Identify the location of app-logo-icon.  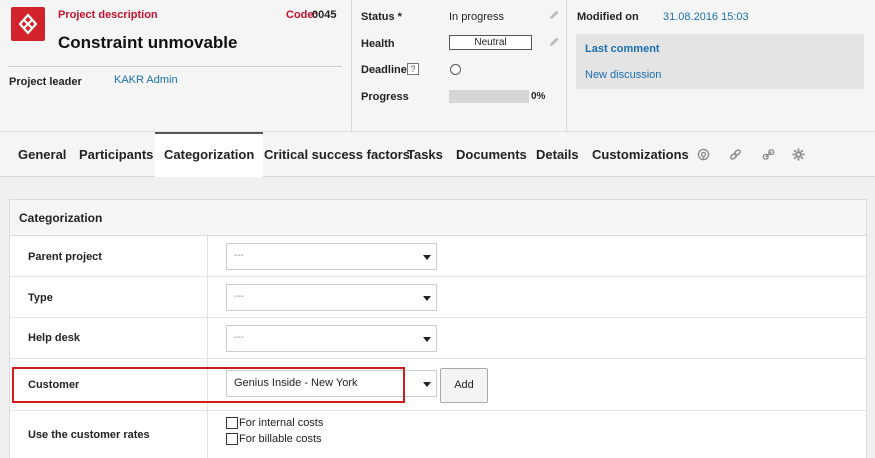
(28, 24).